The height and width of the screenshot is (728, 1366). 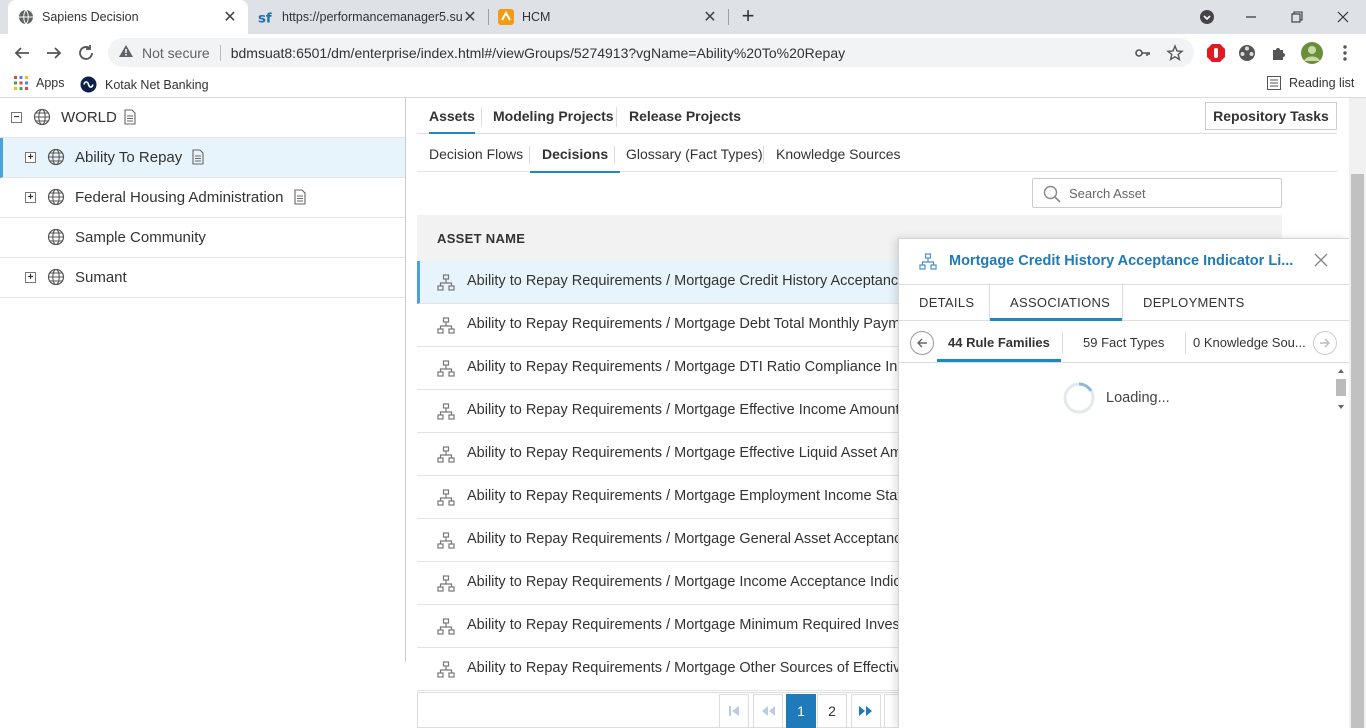 I want to click on tree-item-federal-housing-administration: + Federal Housing Administration, so click(x=202, y=198).